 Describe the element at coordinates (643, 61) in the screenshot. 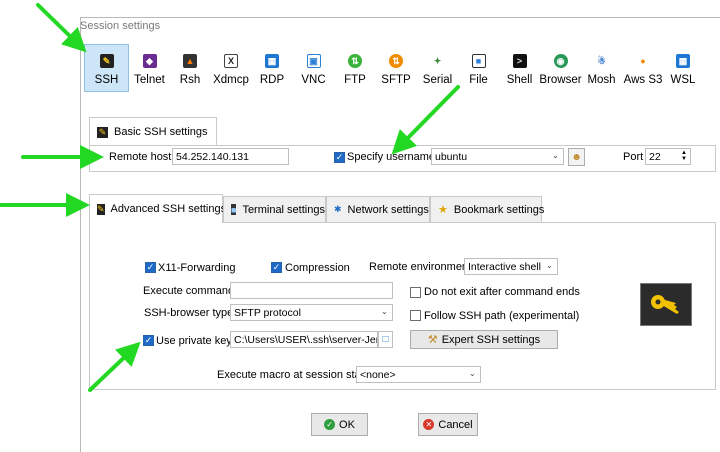

I see `aws-s3-icon: ●` at that location.